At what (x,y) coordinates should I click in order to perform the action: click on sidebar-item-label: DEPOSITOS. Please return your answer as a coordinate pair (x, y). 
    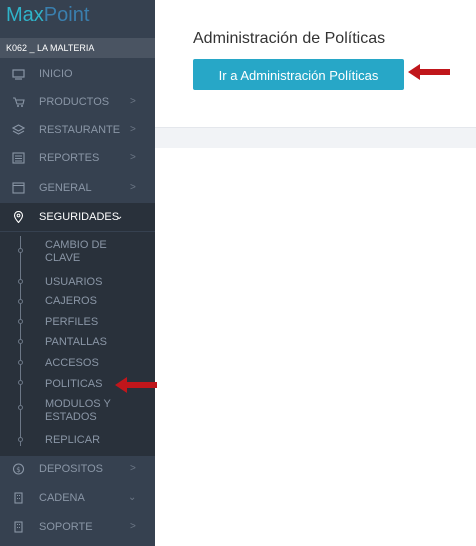
    Looking at the image, I should click on (71, 469).